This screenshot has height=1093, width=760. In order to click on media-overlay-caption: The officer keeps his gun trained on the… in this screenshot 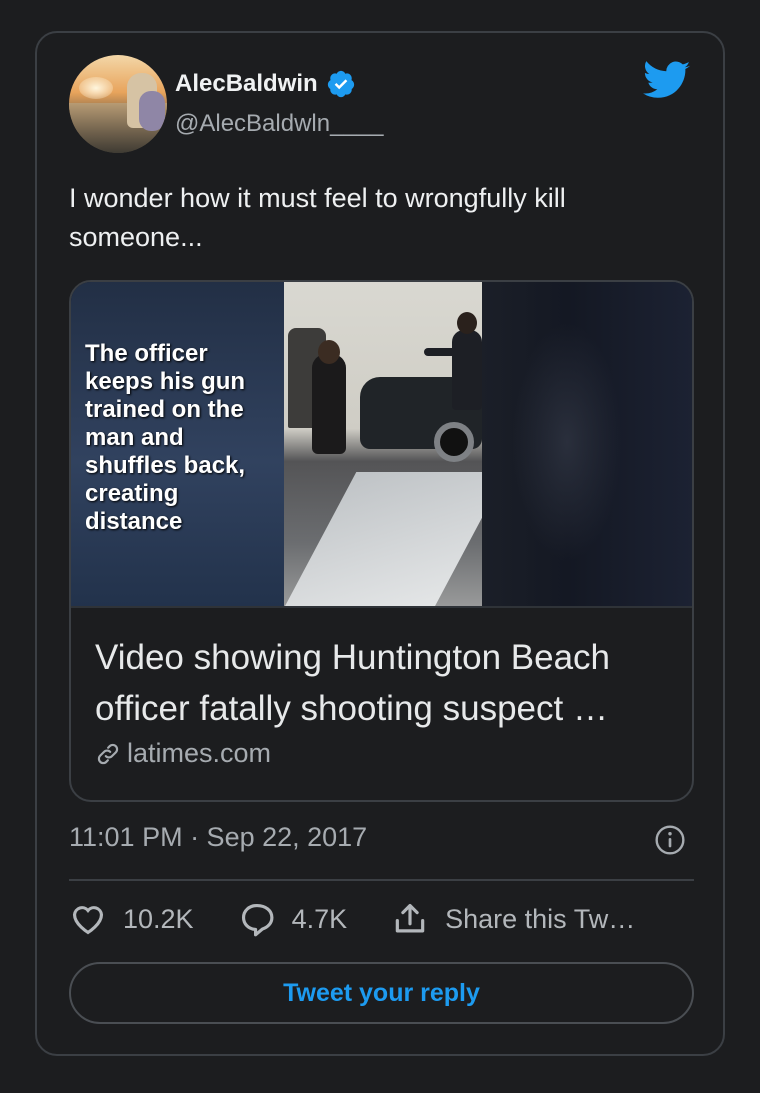, I will do `click(165, 437)`.